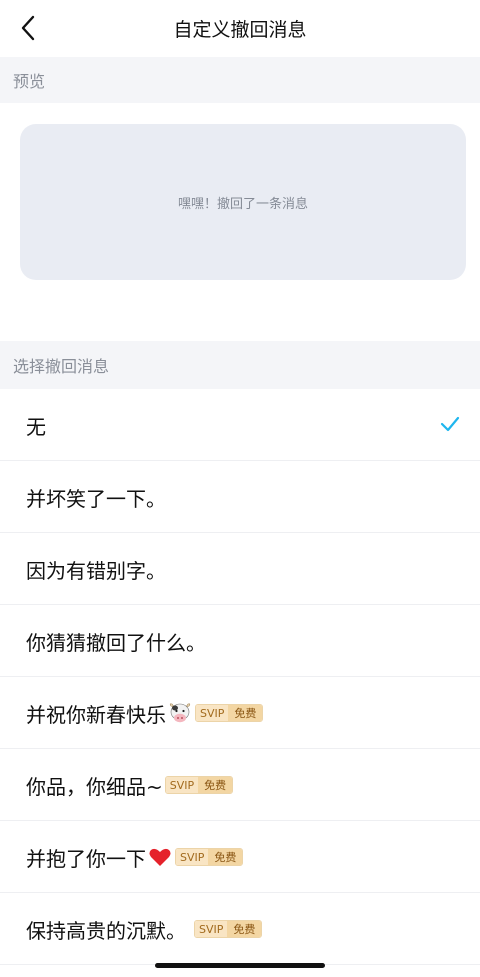 The height and width of the screenshot is (977, 480). What do you see at coordinates (160, 857) in the screenshot?
I see `red-heart-icon` at bounding box center [160, 857].